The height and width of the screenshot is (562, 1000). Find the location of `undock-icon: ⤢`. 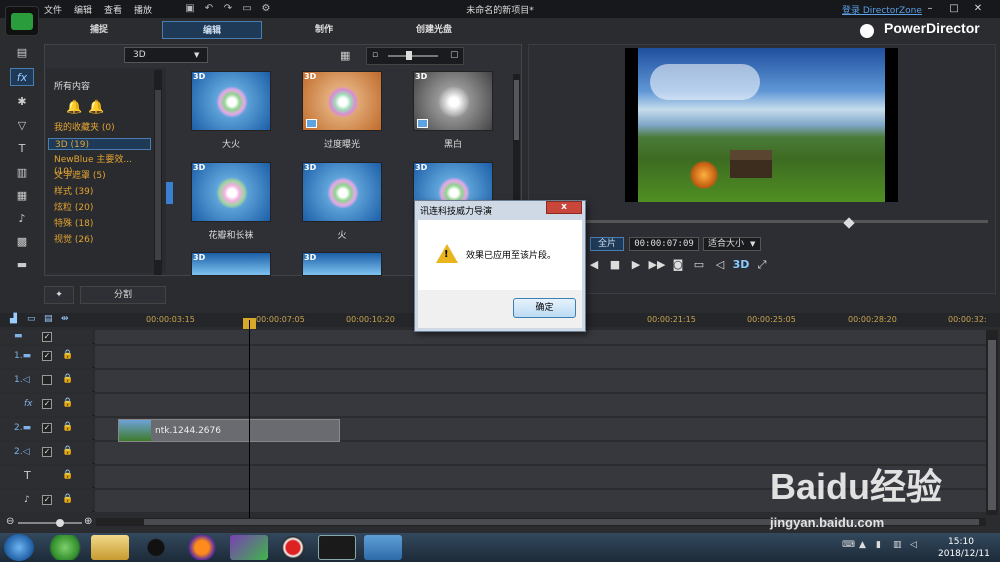

undock-icon: ⤢ is located at coordinates (762, 265).